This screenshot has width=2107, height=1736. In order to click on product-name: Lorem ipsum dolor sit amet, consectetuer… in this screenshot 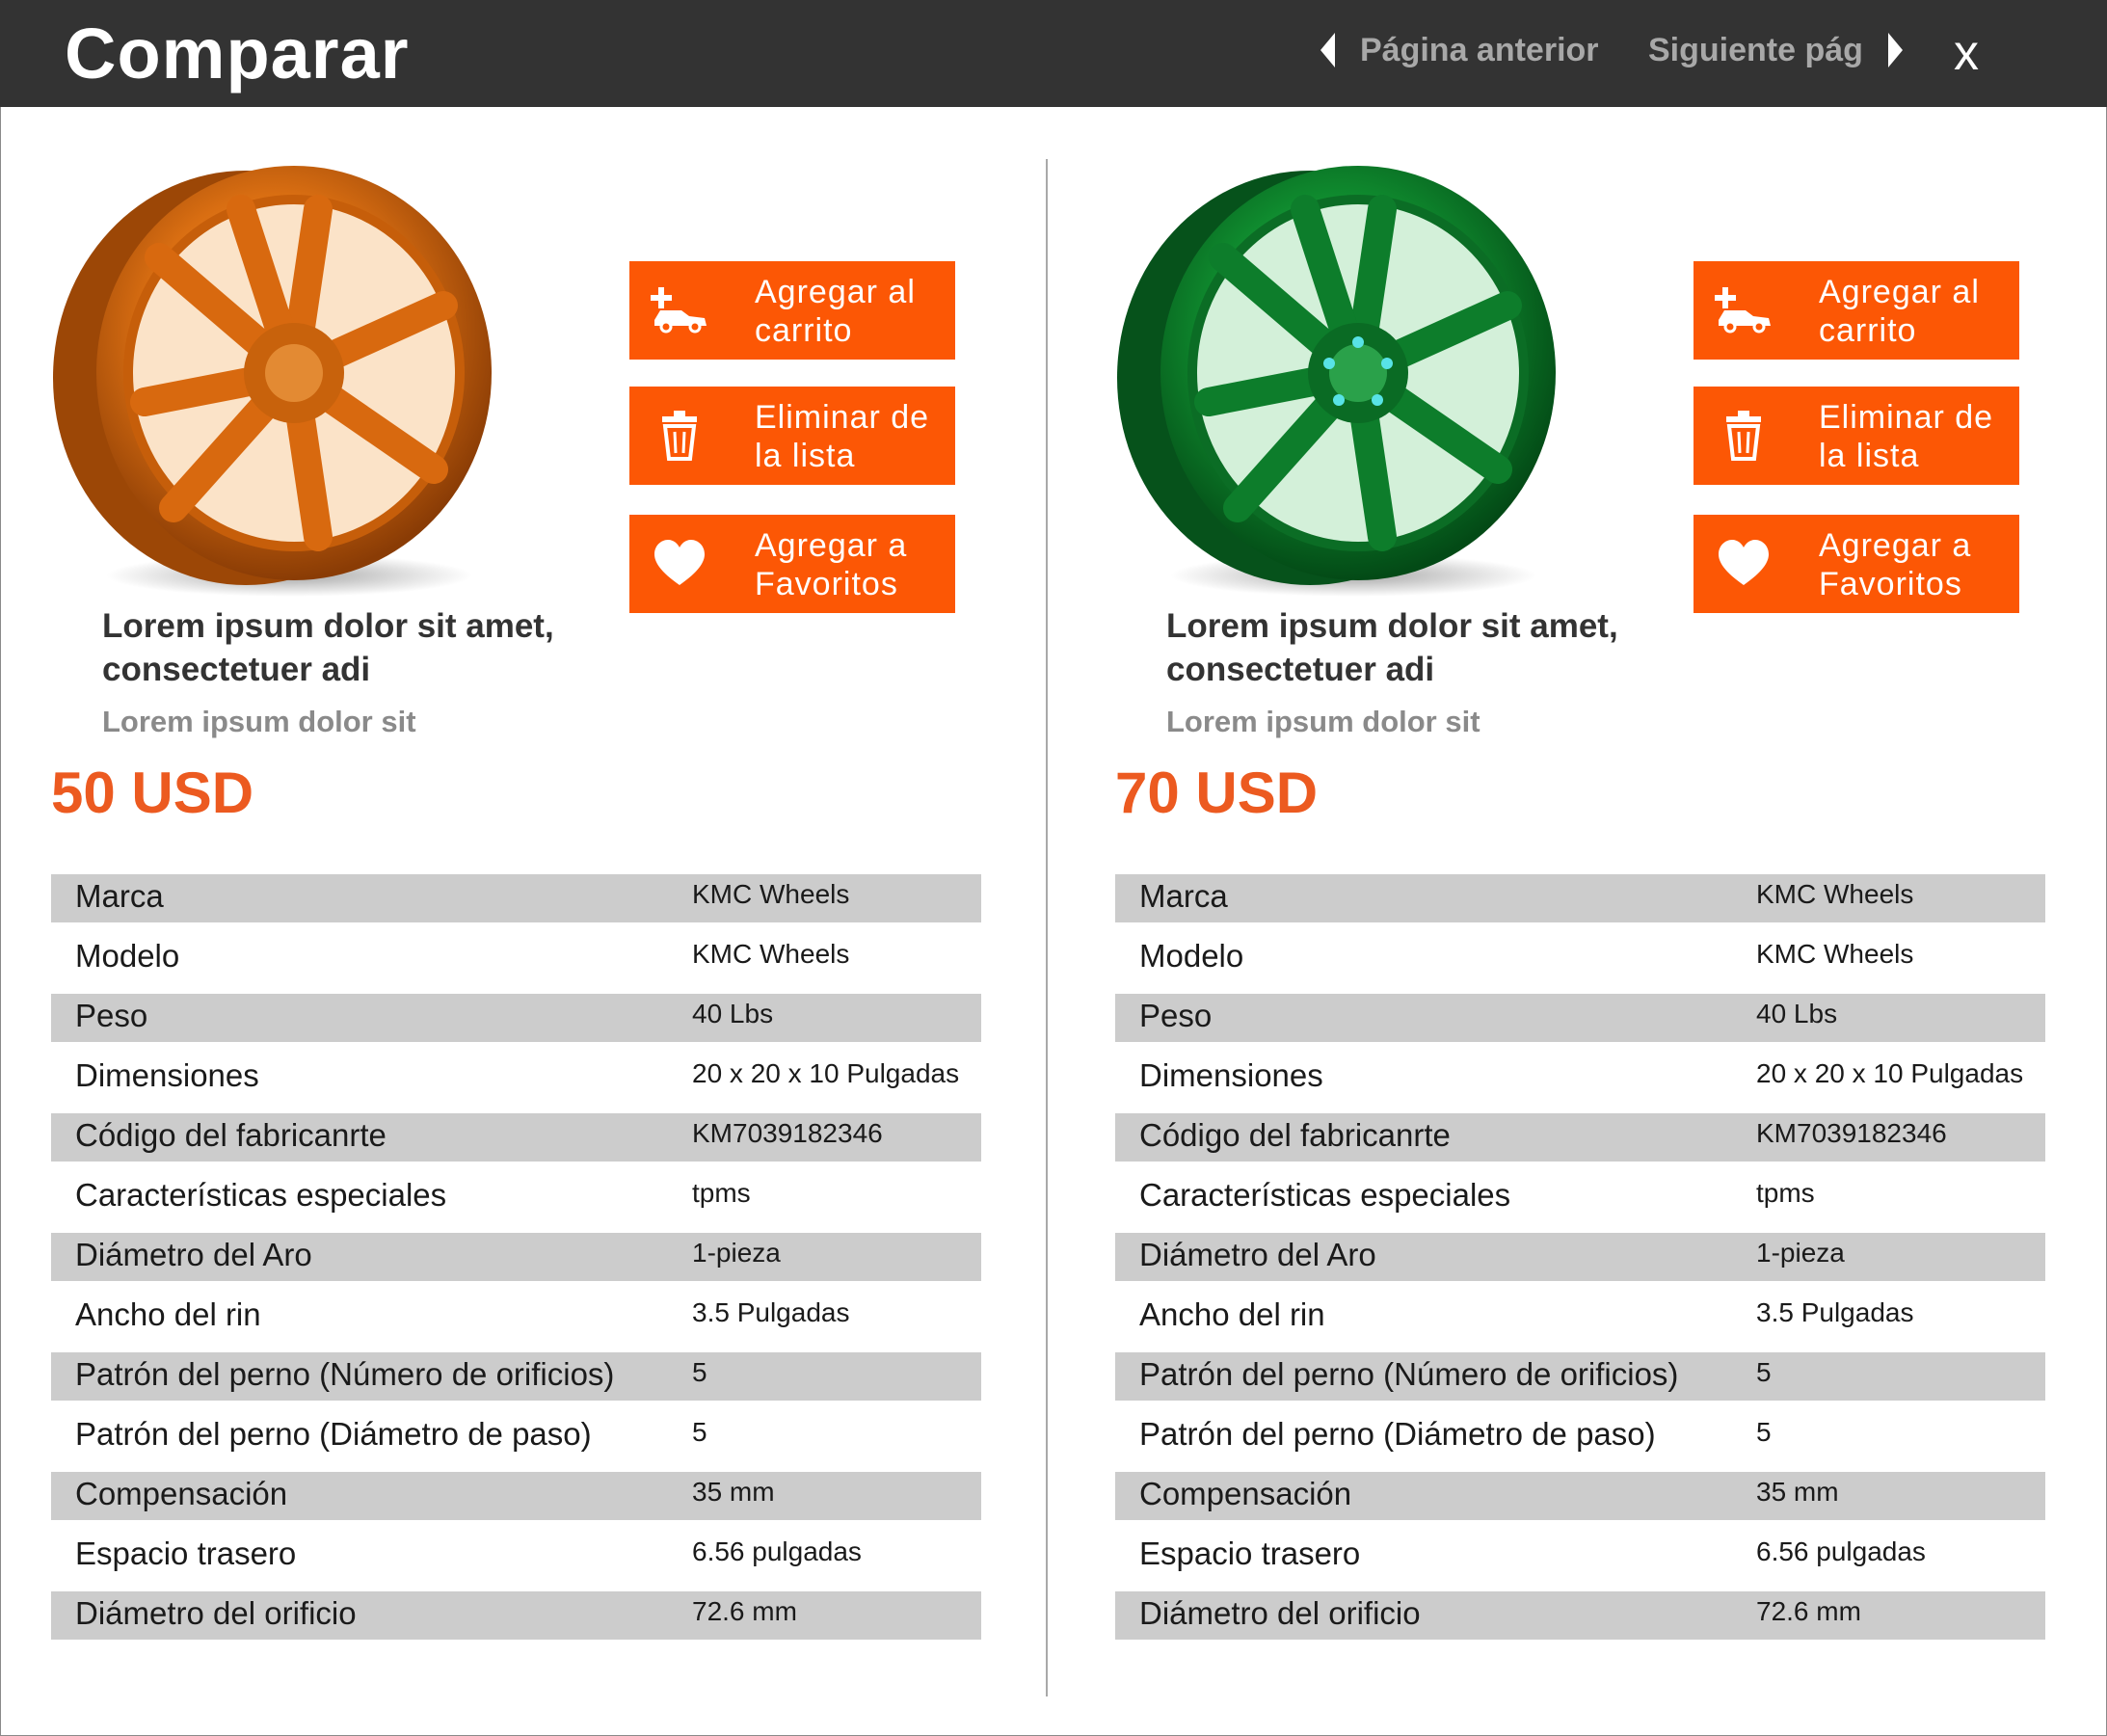, I will do `click(1392, 648)`.